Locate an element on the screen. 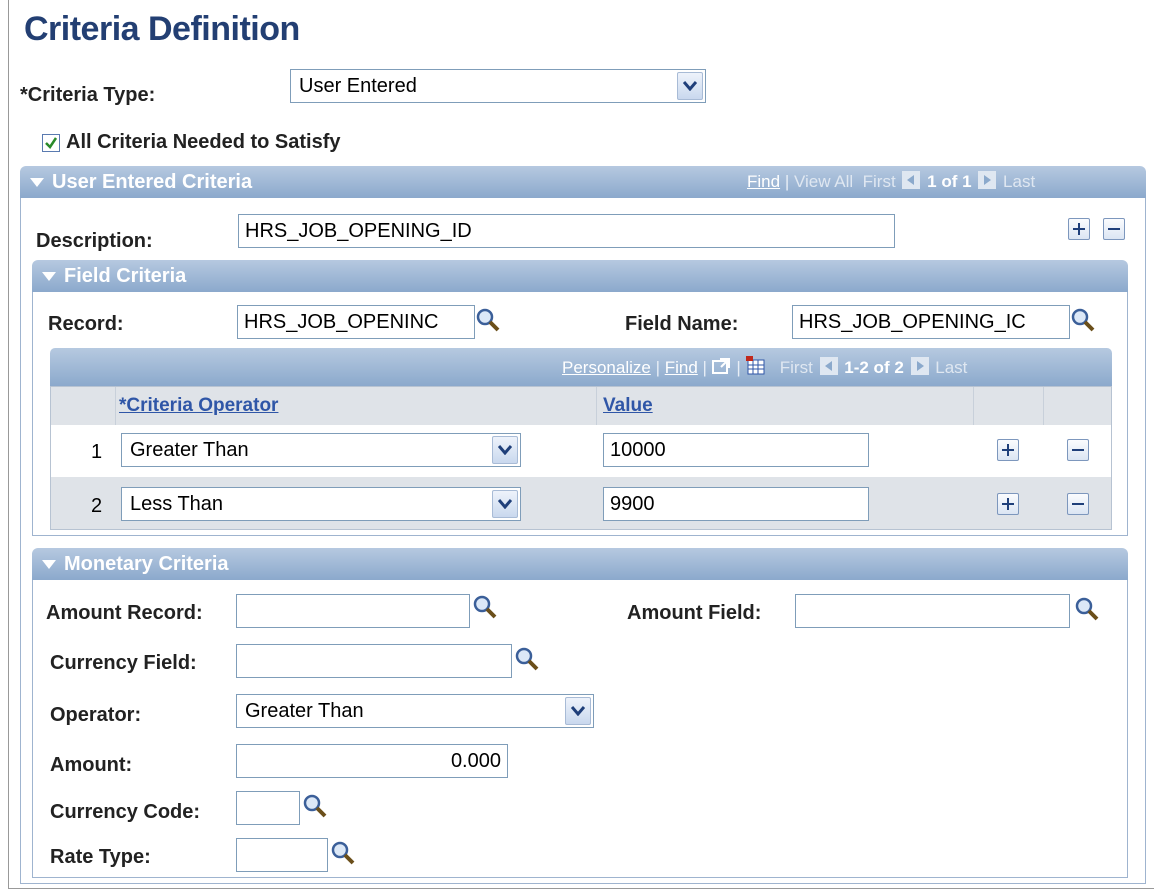 This screenshot has width=1154, height=890. value-input: 9900 is located at coordinates (736, 504).